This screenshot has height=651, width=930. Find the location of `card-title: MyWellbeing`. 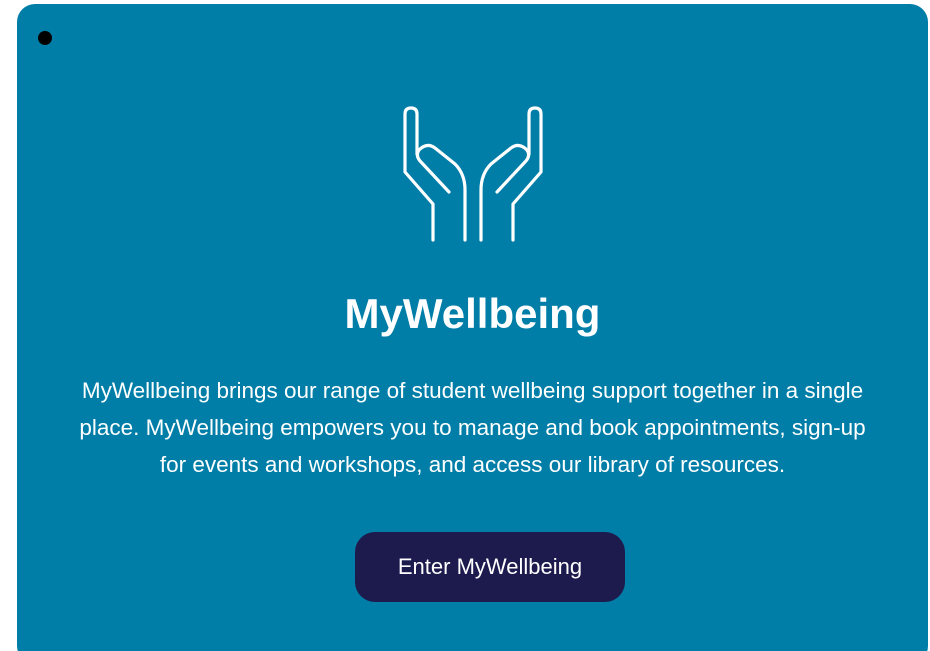

card-title: MyWellbeing is located at coordinates (472, 313).